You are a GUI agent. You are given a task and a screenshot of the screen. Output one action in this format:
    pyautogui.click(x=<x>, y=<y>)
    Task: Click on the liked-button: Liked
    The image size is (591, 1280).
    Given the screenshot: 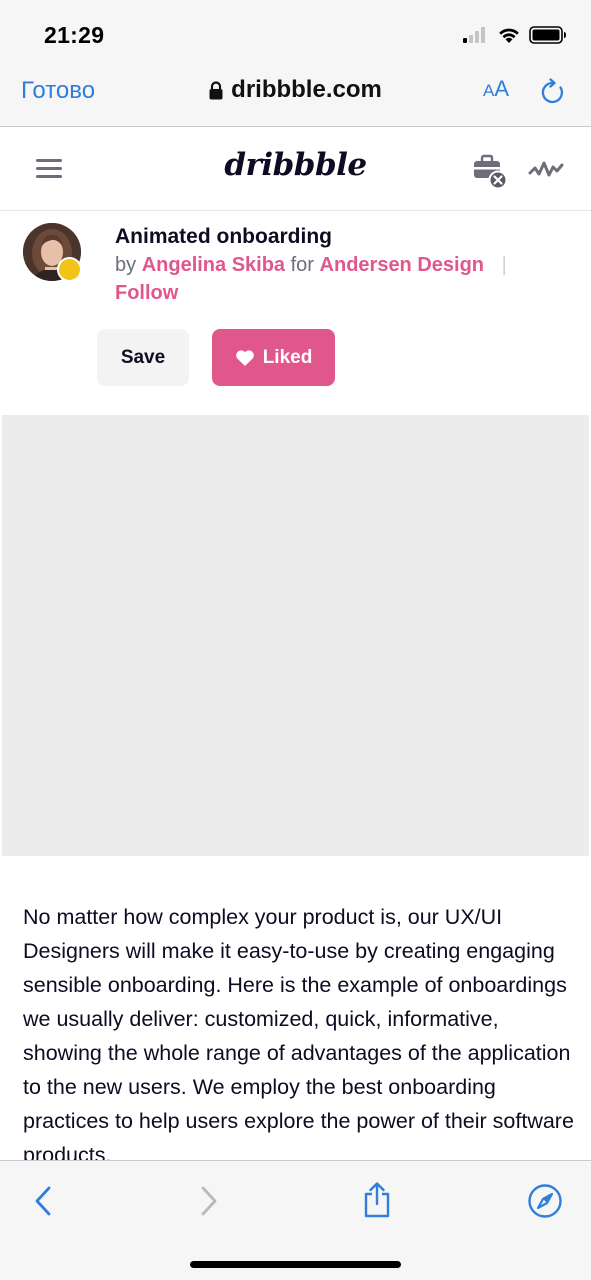 What is the action you would take?
    pyautogui.click(x=273, y=357)
    